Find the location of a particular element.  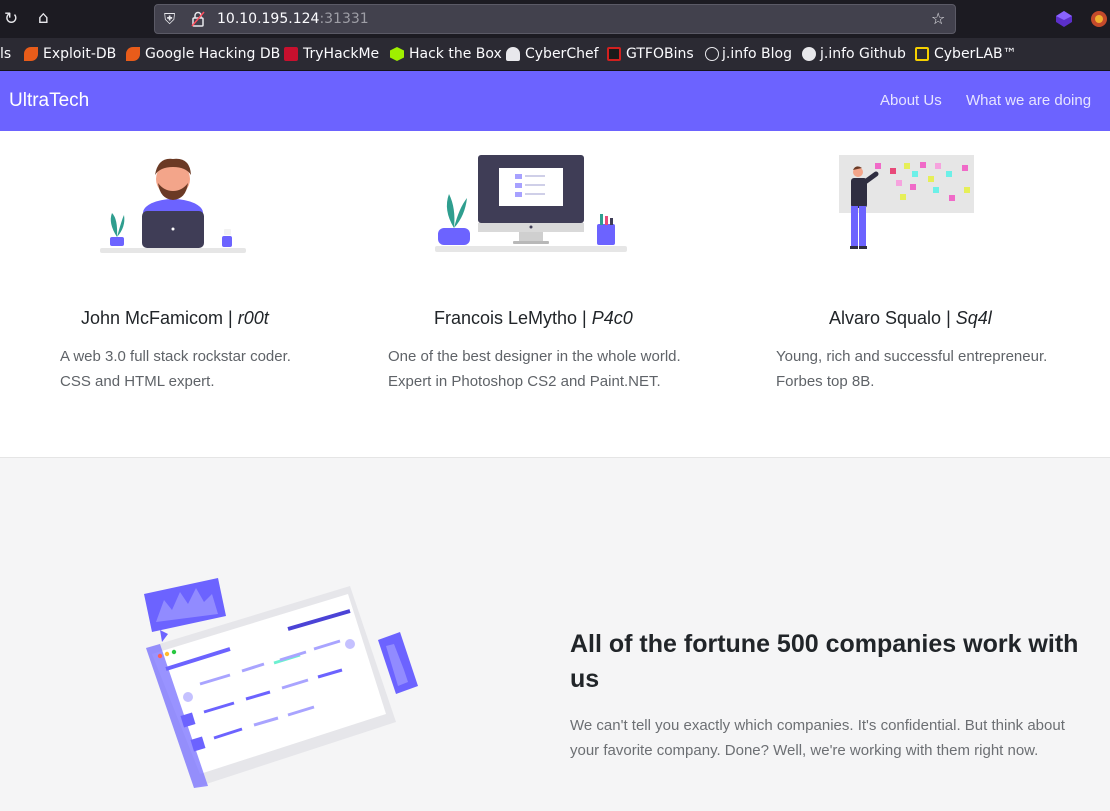

url-host: 10.10.195.124 is located at coordinates (268, 19).